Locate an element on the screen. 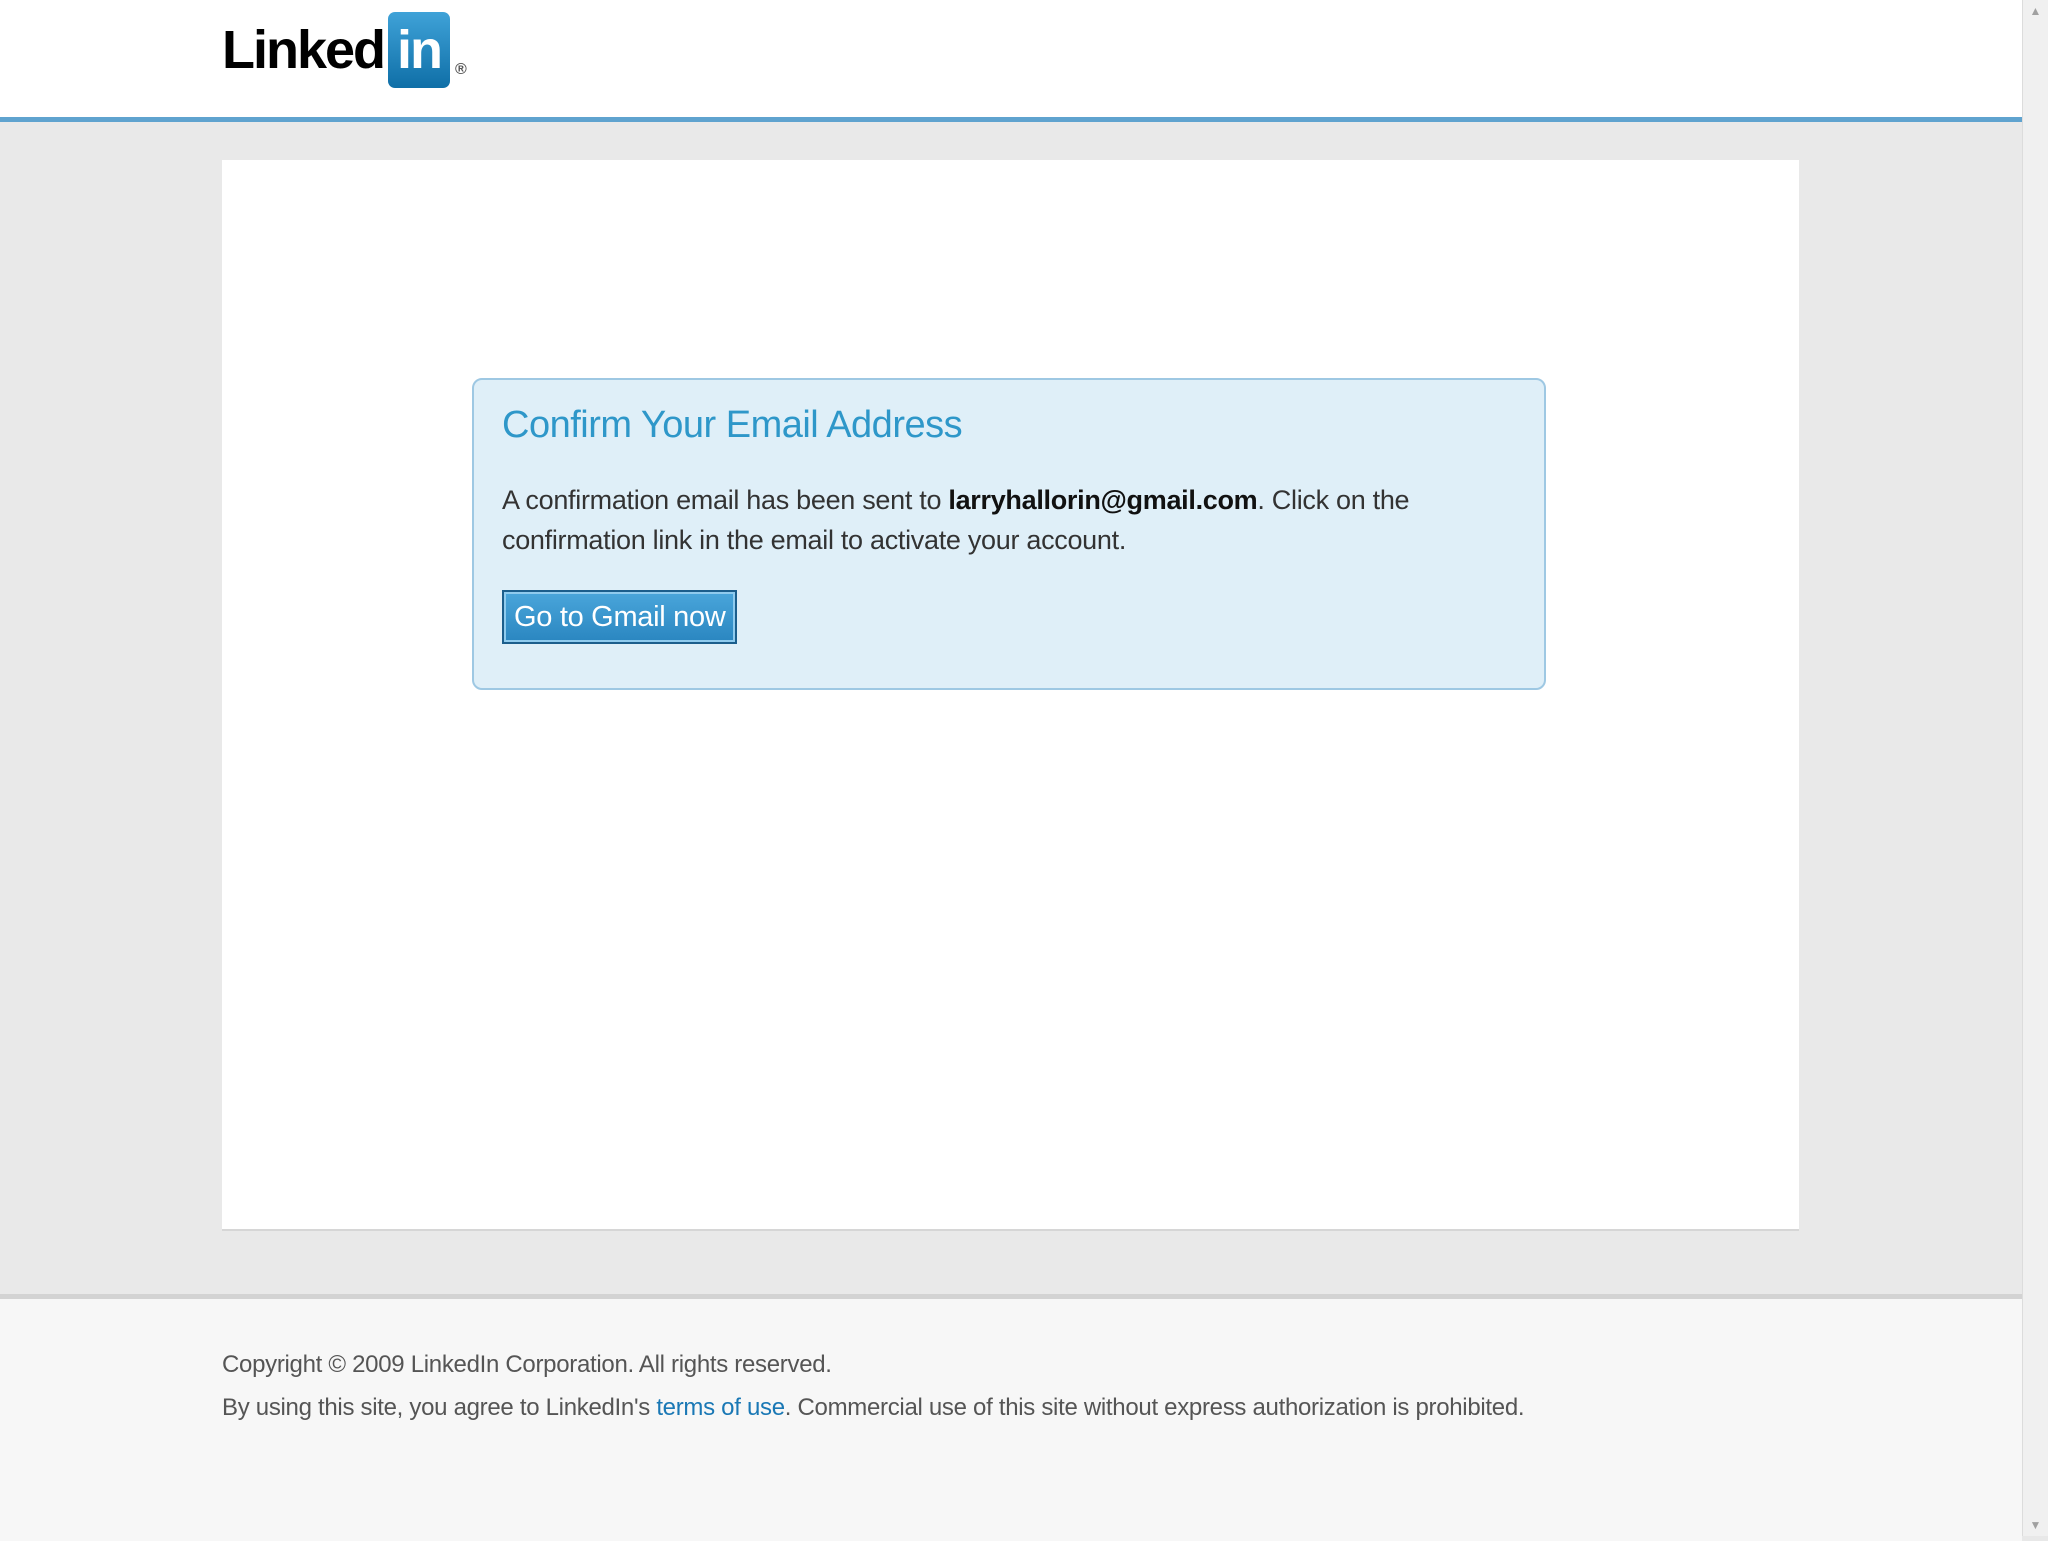 The height and width of the screenshot is (1541, 2048). user-email: larryhallorin@gmail.com is located at coordinates (1103, 500).